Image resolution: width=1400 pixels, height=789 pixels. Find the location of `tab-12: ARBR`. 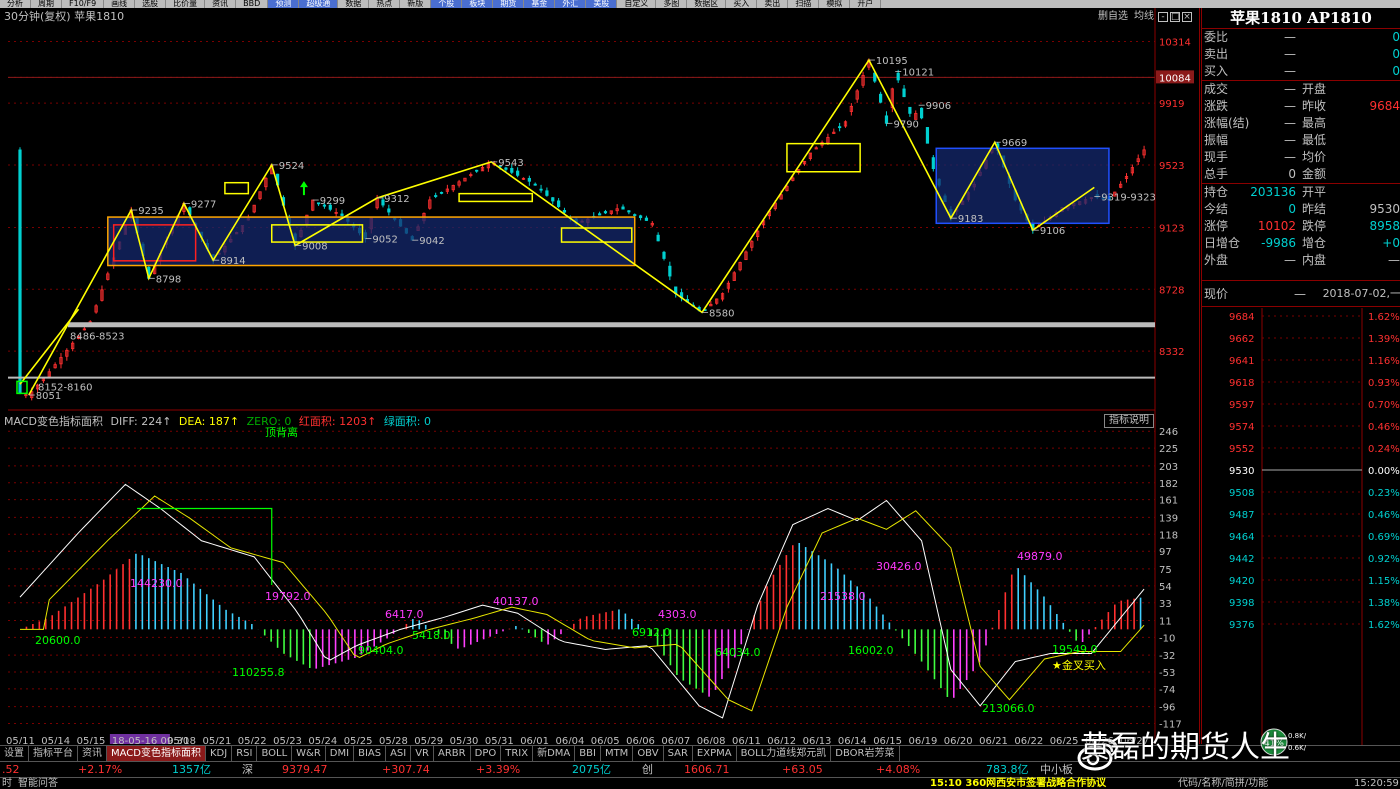

tab-12: ARBR is located at coordinates (452, 753).